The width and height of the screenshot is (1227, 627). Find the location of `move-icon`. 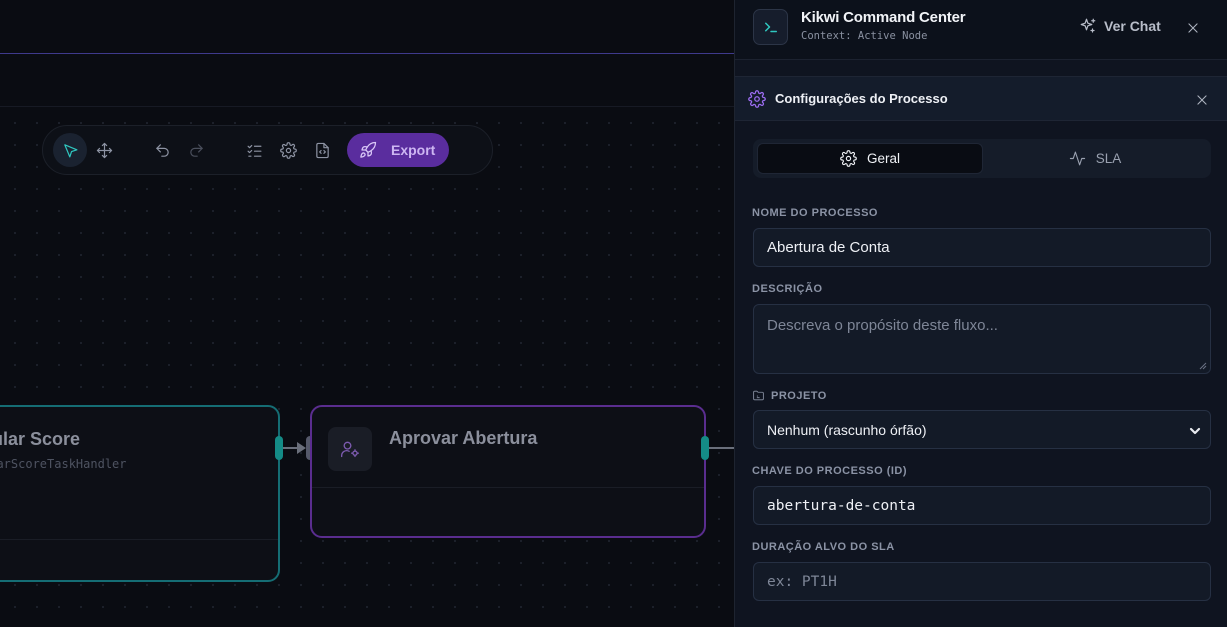

move-icon is located at coordinates (104, 150).